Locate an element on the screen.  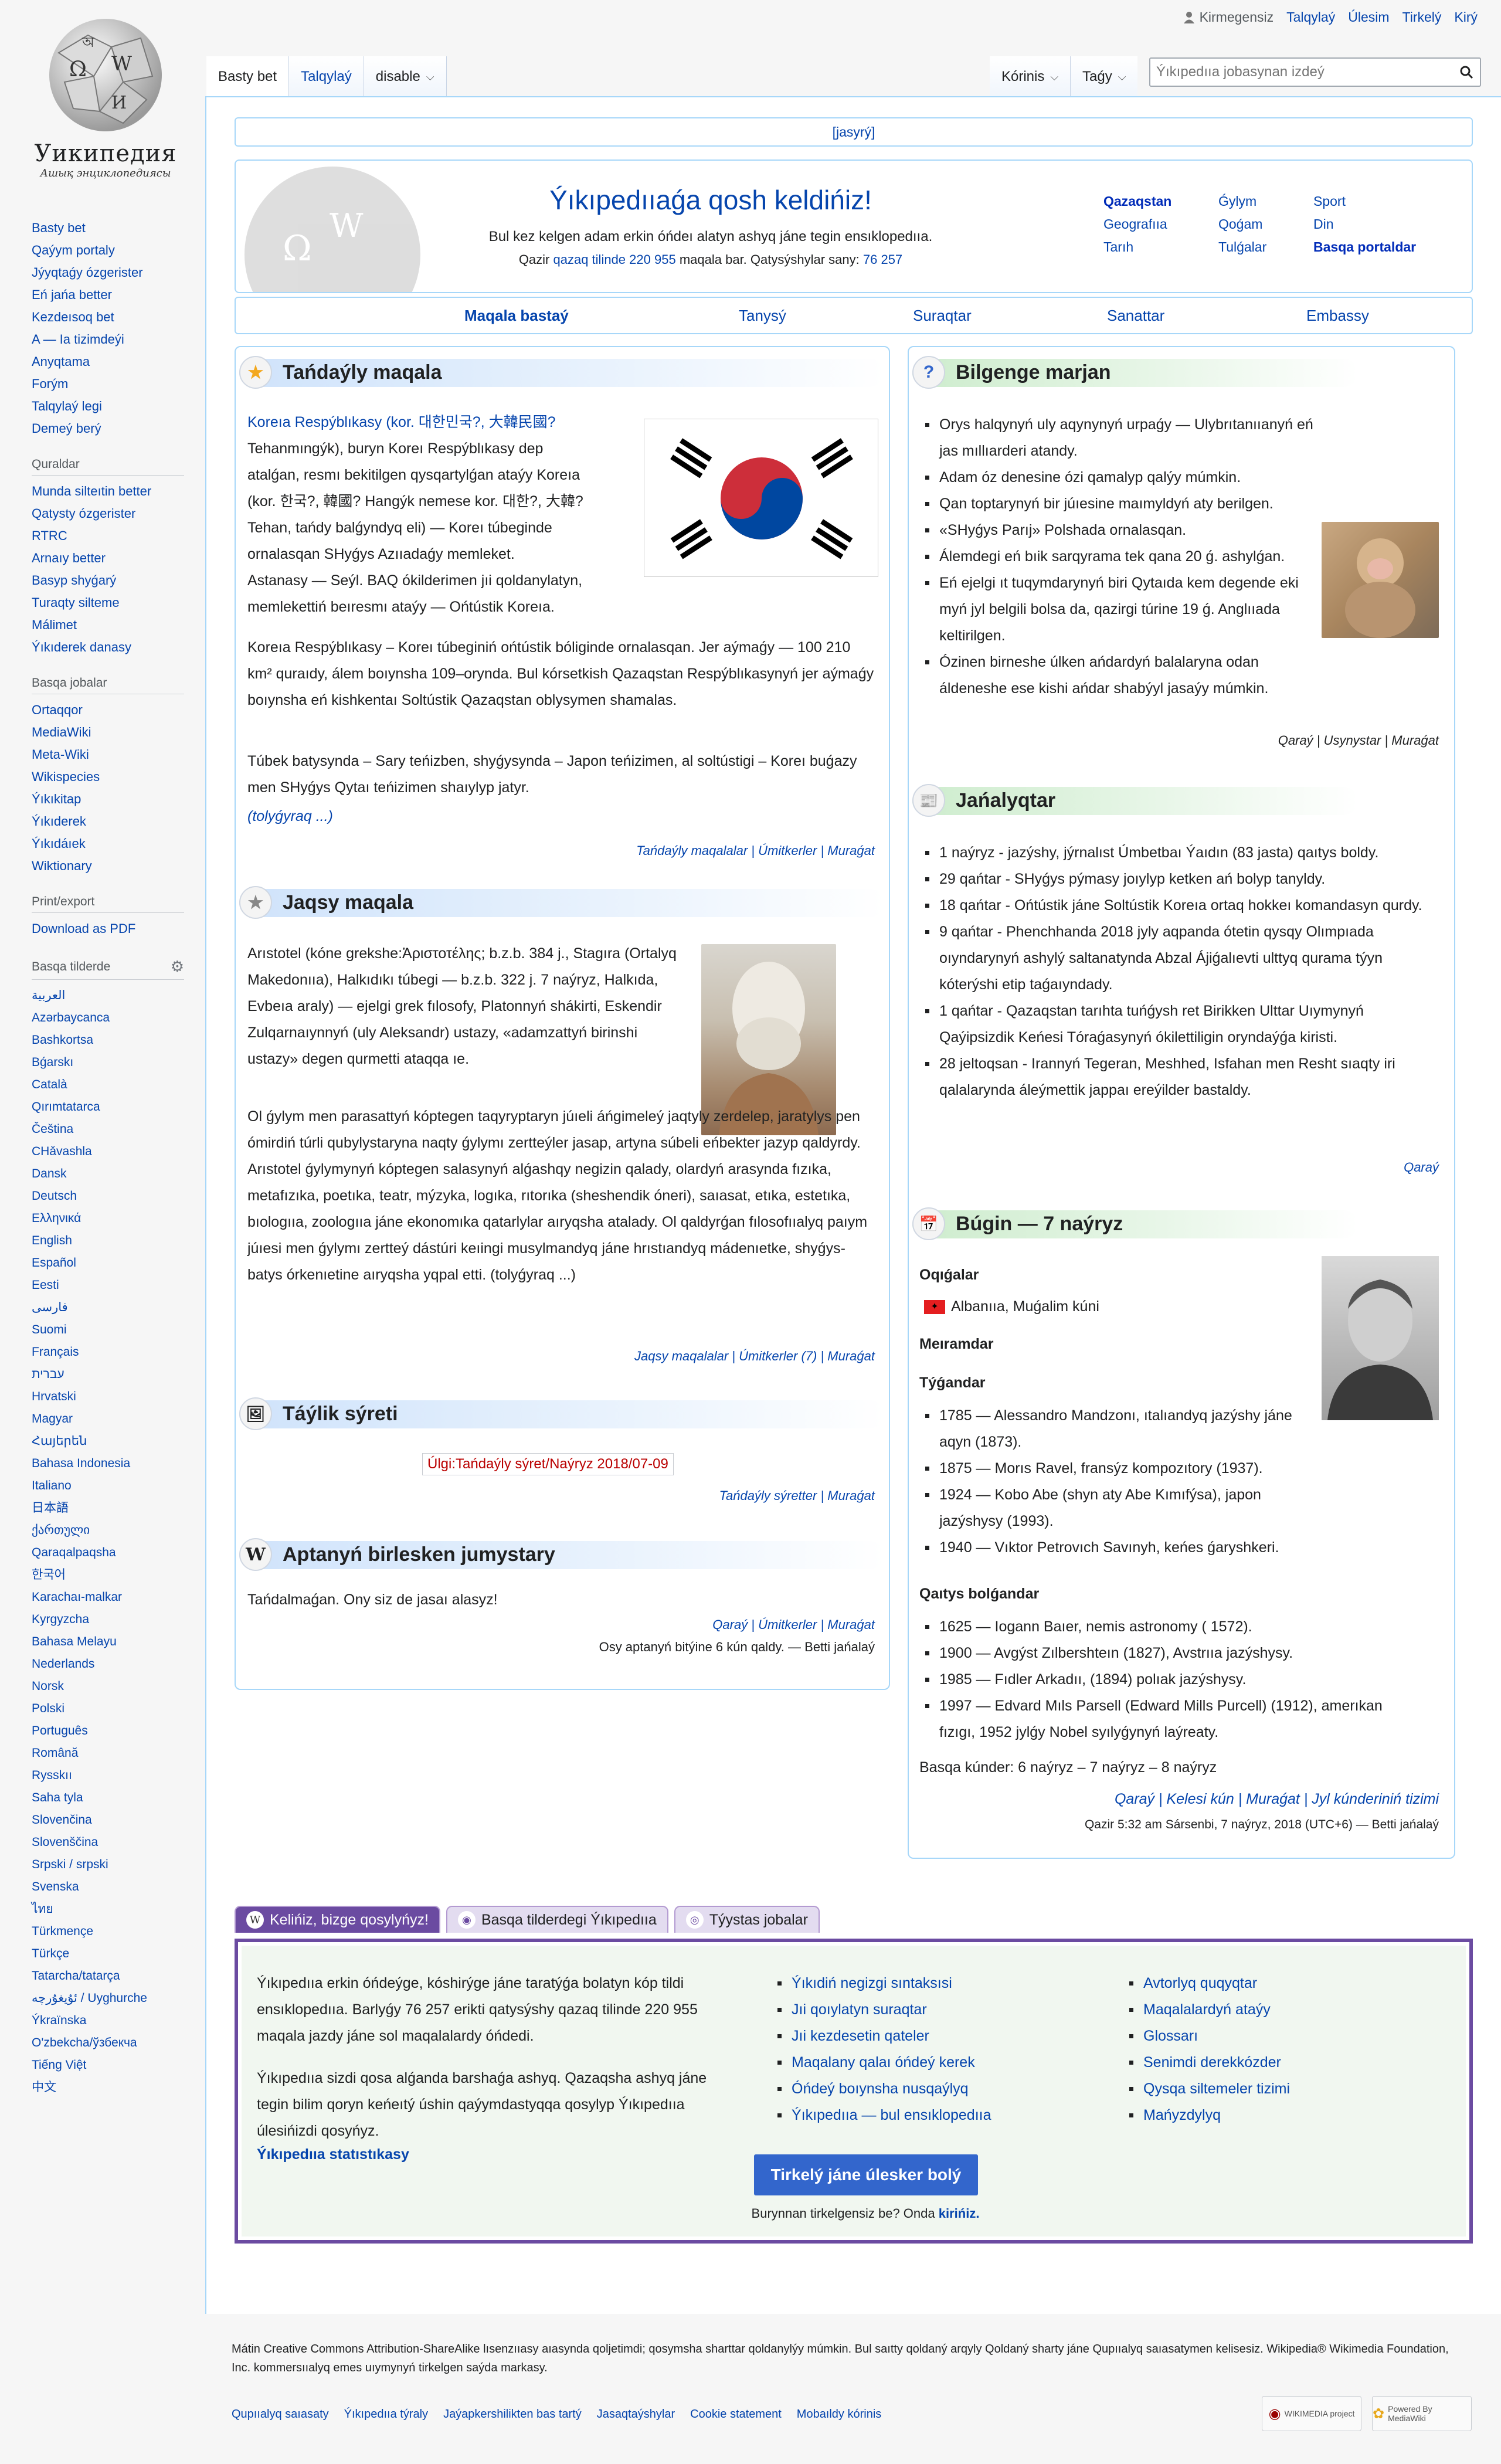
nav-embassy: Embassy is located at coordinates (1337, 316).